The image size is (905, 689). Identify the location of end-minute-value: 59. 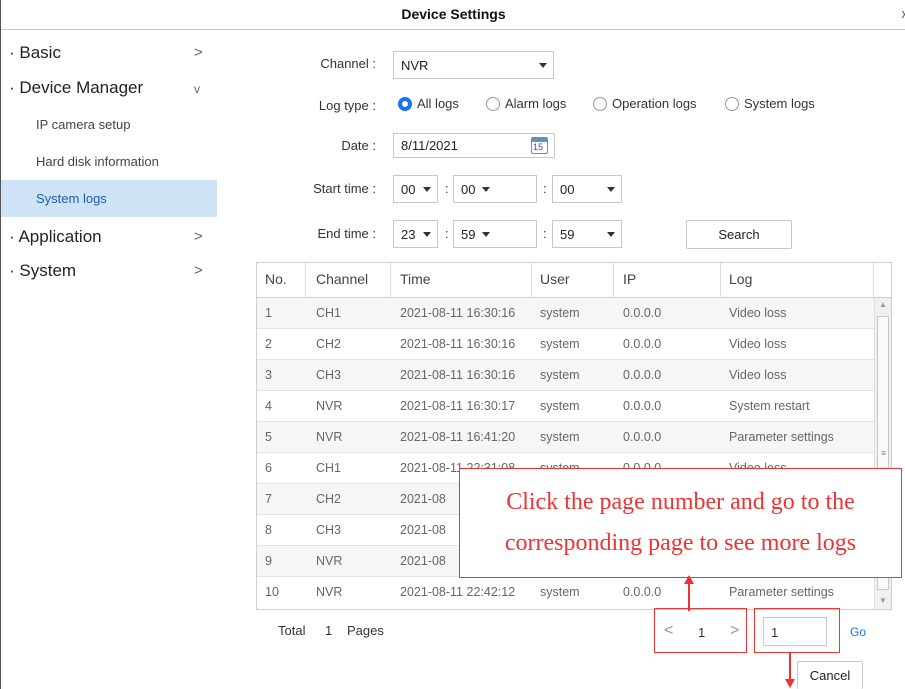
(468, 234).